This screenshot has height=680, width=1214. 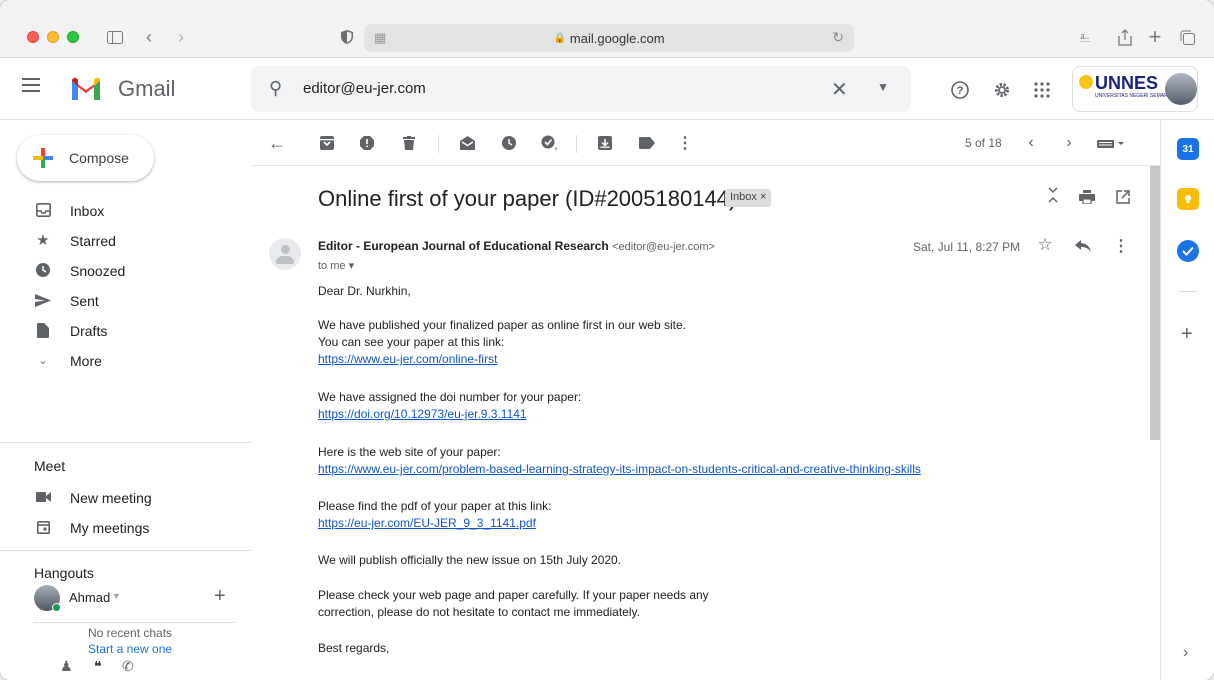 What do you see at coordinates (181, 37) in the screenshot?
I see `forward-icon: ›` at bounding box center [181, 37].